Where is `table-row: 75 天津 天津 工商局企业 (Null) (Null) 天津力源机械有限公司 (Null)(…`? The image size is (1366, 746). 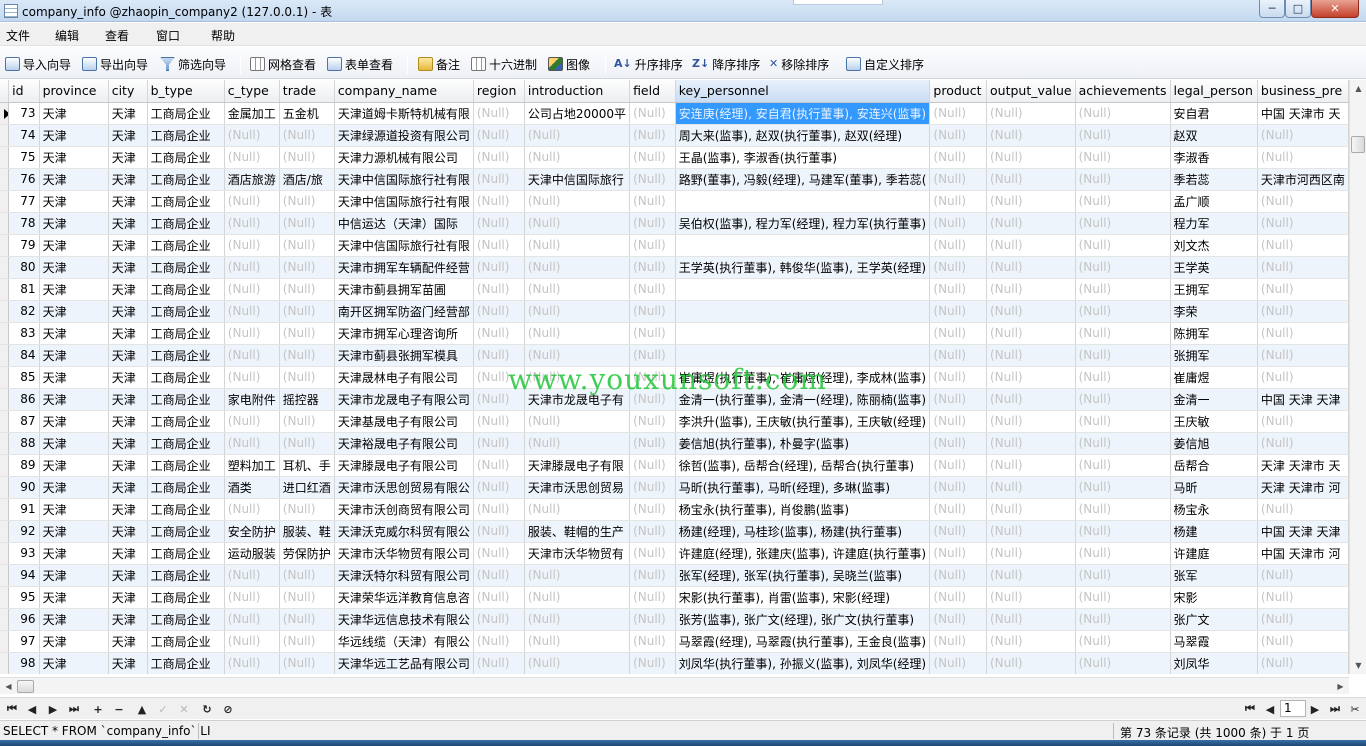 table-row: 75 天津 天津 工商局企业 (Null) (Null) 天津力源机械有限公司 (Null)(… is located at coordinates (674, 157).